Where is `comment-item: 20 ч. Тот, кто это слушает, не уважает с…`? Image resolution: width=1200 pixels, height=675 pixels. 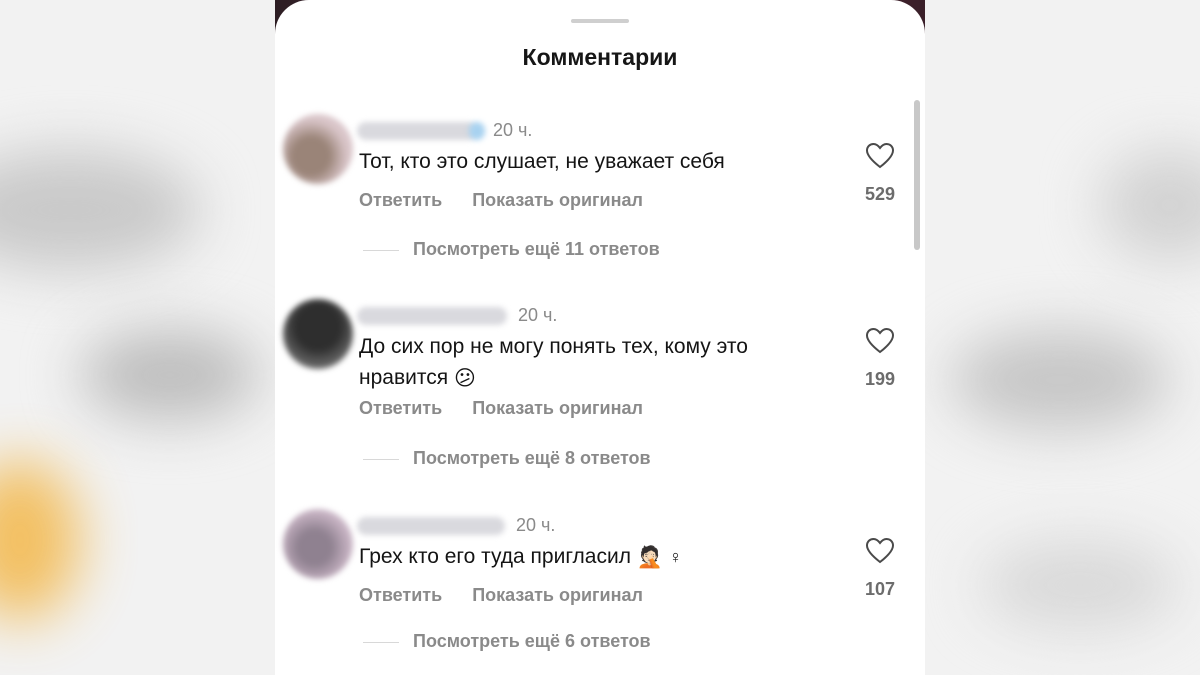
comment-item: 20 ч. Тот, кто это слушает, не уважает с… is located at coordinates (600, 195).